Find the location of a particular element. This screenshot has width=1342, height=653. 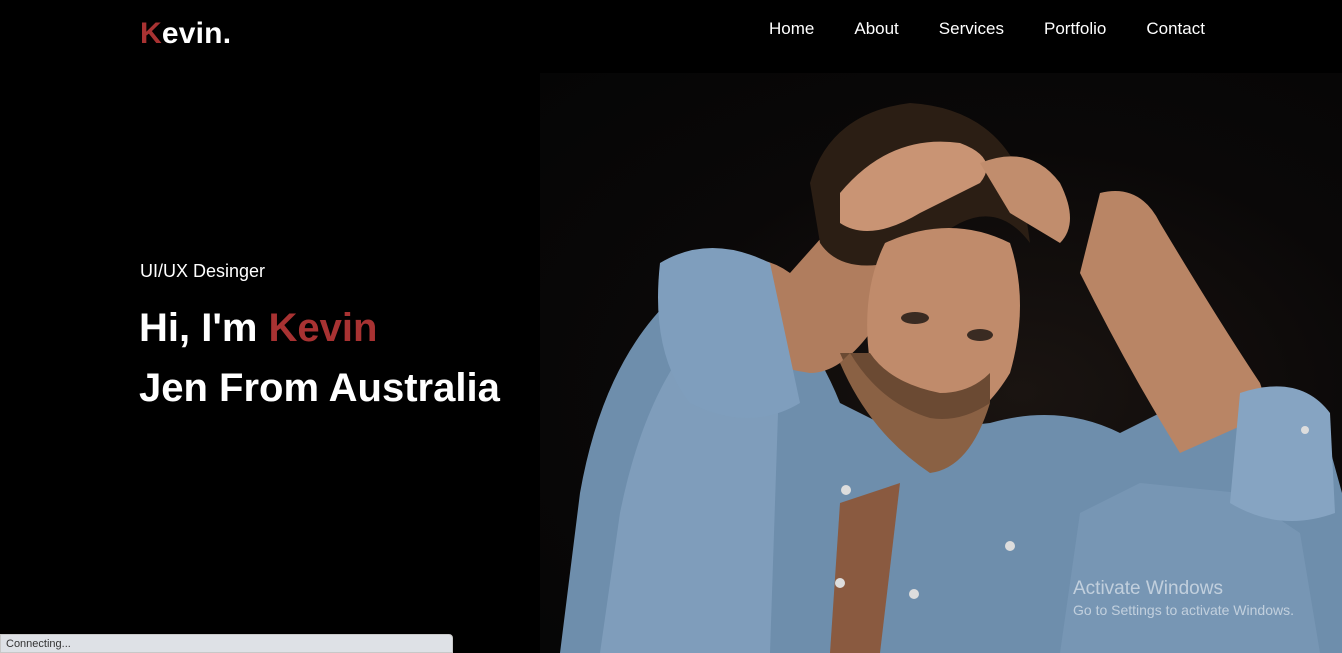

hero-role: UI/UX Desinger is located at coordinates (203, 271).